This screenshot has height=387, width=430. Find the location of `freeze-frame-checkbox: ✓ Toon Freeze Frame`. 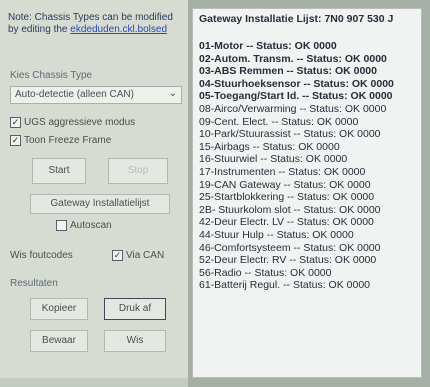

freeze-frame-checkbox: ✓ Toon Freeze Frame is located at coordinates (60, 140).